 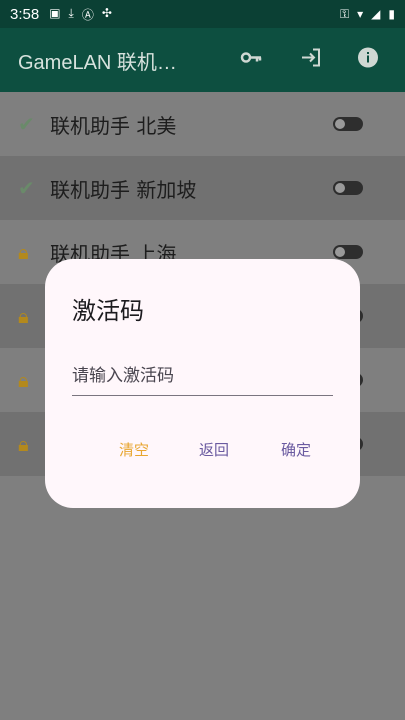 What do you see at coordinates (106, 12) in the screenshot?
I see `crosshair-icon: ✣` at bounding box center [106, 12].